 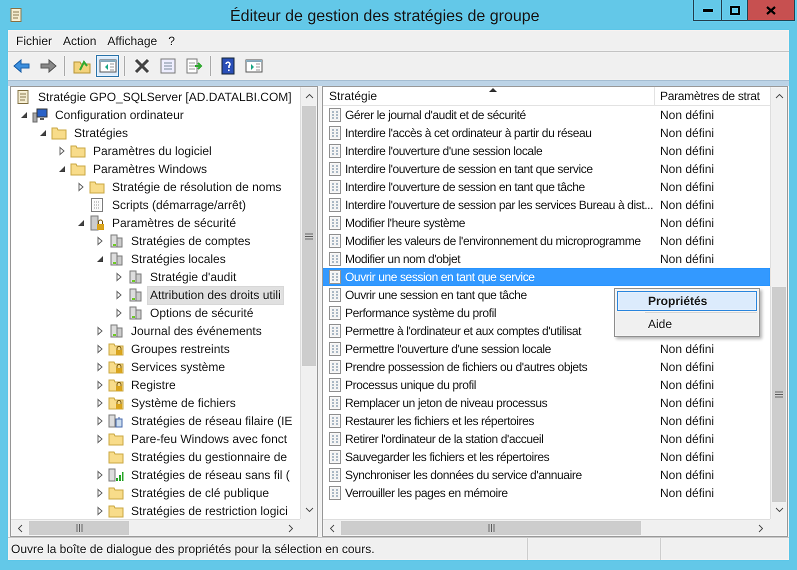 What do you see at coordinates (436, 295) in the screenshot?
I see `policy-name: Ouvrir une session en tant que tâche` at bounding box center [436, 295].